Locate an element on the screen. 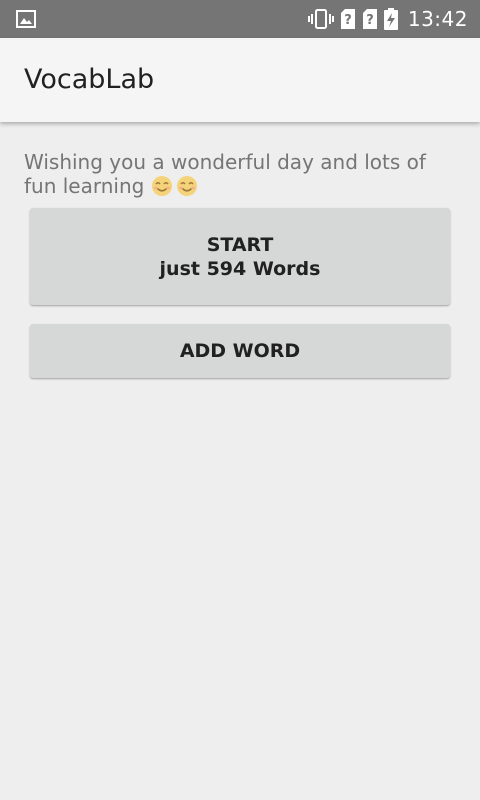 Image resolution: width=480 pixels, height=800 pixels. start-button-label: START is located at coordinates (240, 244).